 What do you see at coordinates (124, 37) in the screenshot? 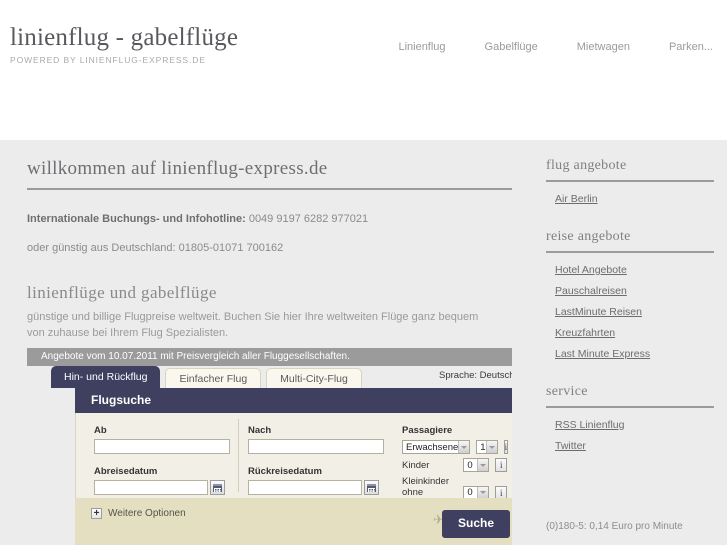
I see `brand-title: linienflug - gabelflüge` at bounding box center [124, 37].